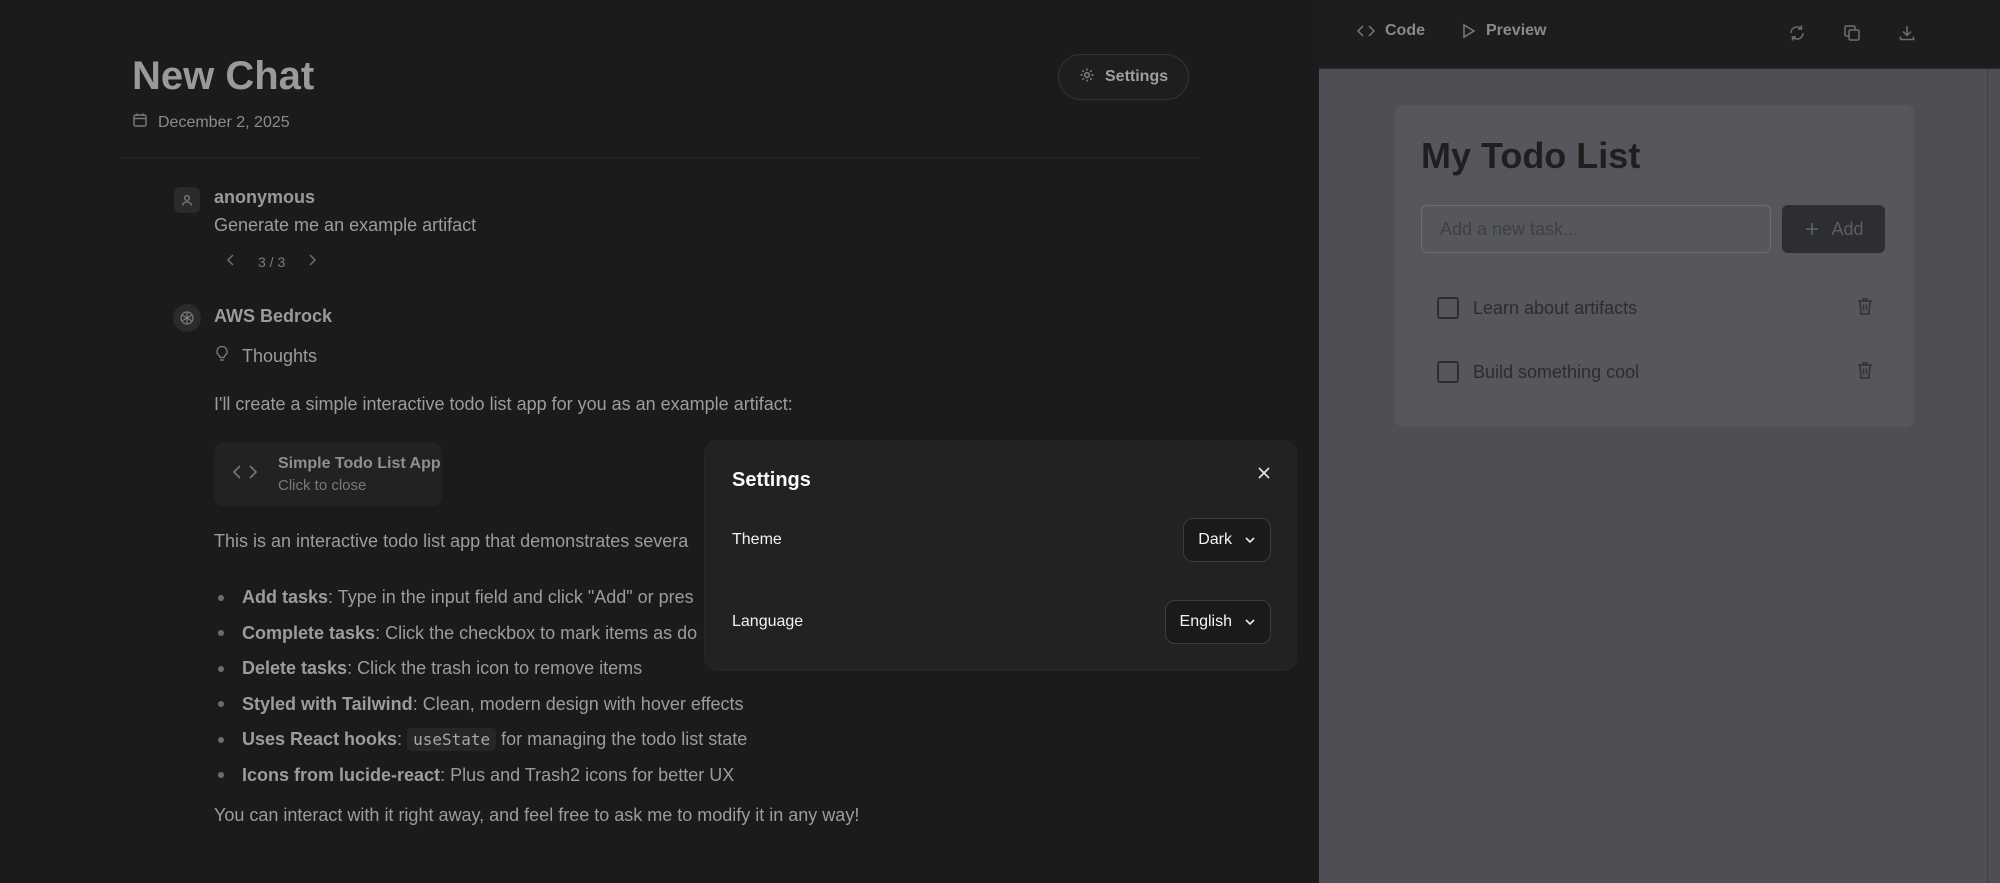  I want to click on theme-value: Dark, so click(1215, 539).